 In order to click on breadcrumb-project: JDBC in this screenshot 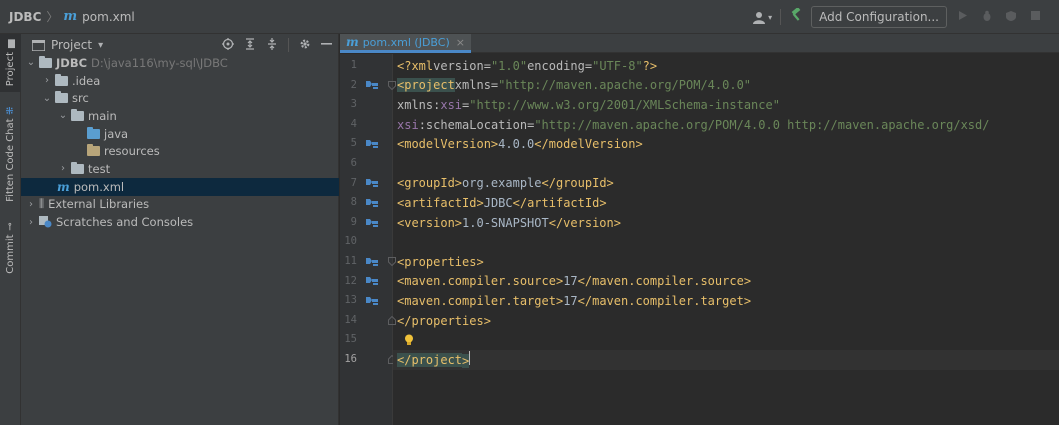, I will do `click(25, 17)`.